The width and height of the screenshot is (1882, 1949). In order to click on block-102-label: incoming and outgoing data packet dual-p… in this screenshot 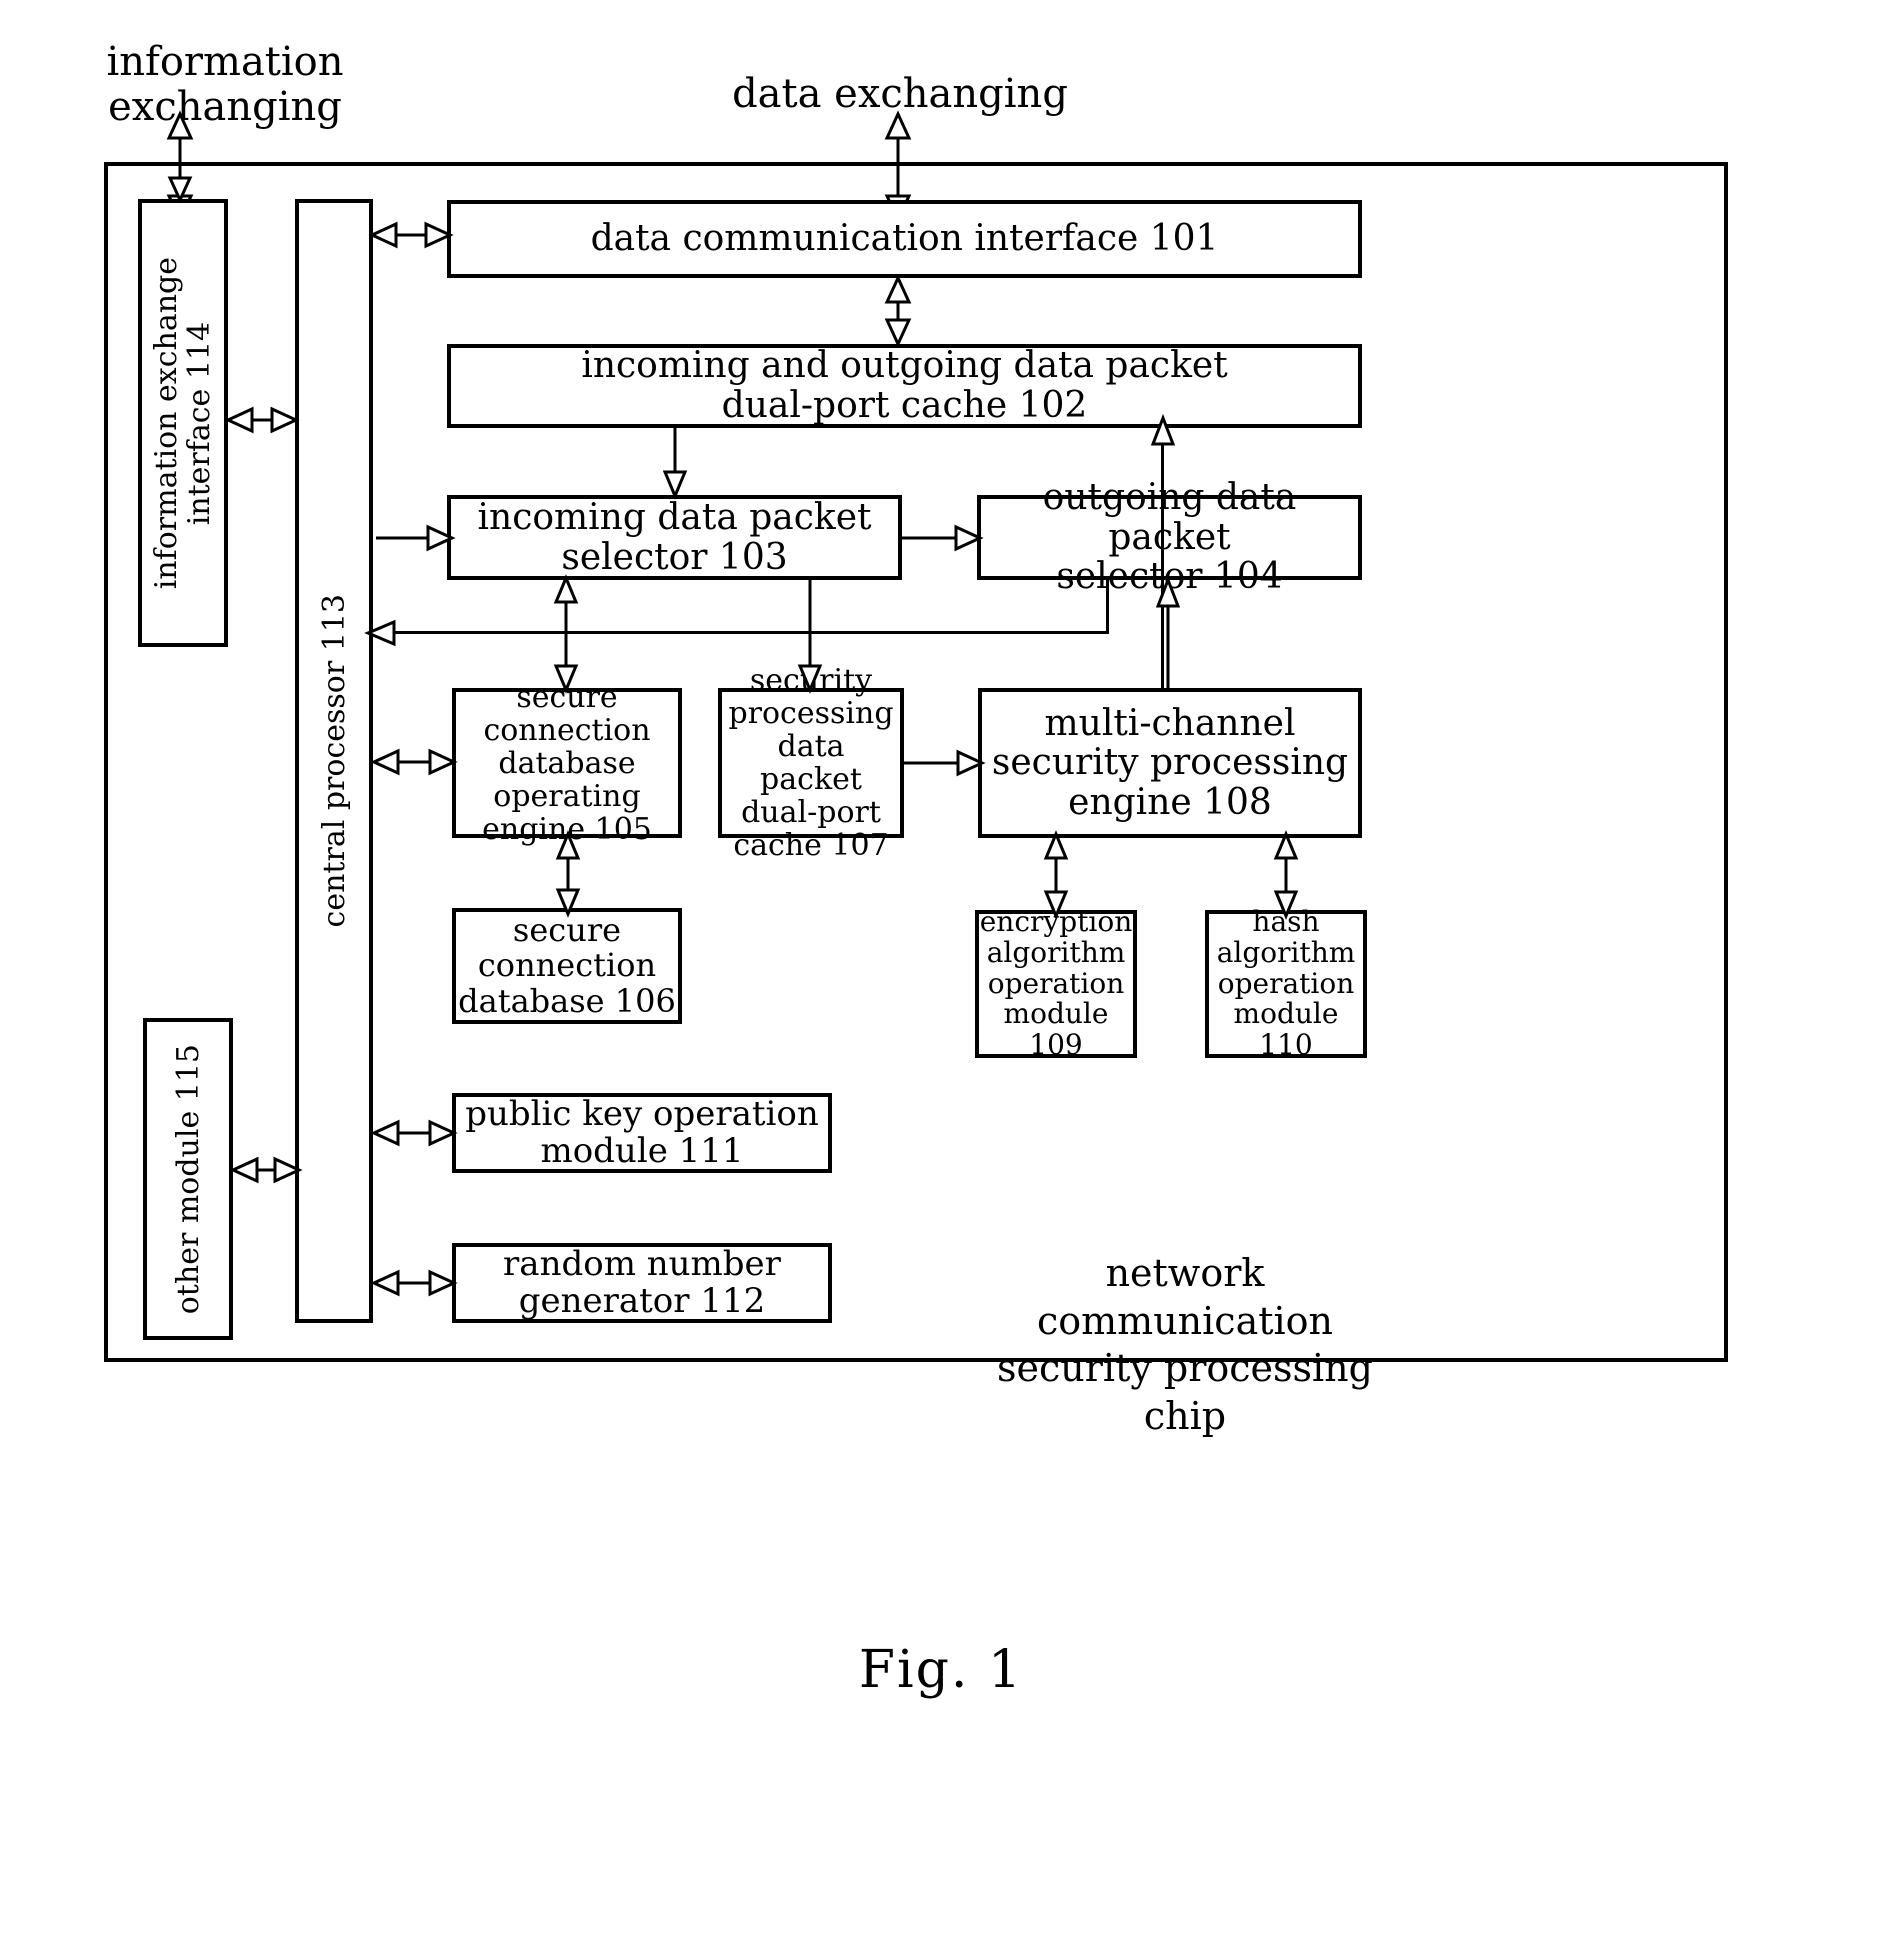, I will do `click(904, 385)`.